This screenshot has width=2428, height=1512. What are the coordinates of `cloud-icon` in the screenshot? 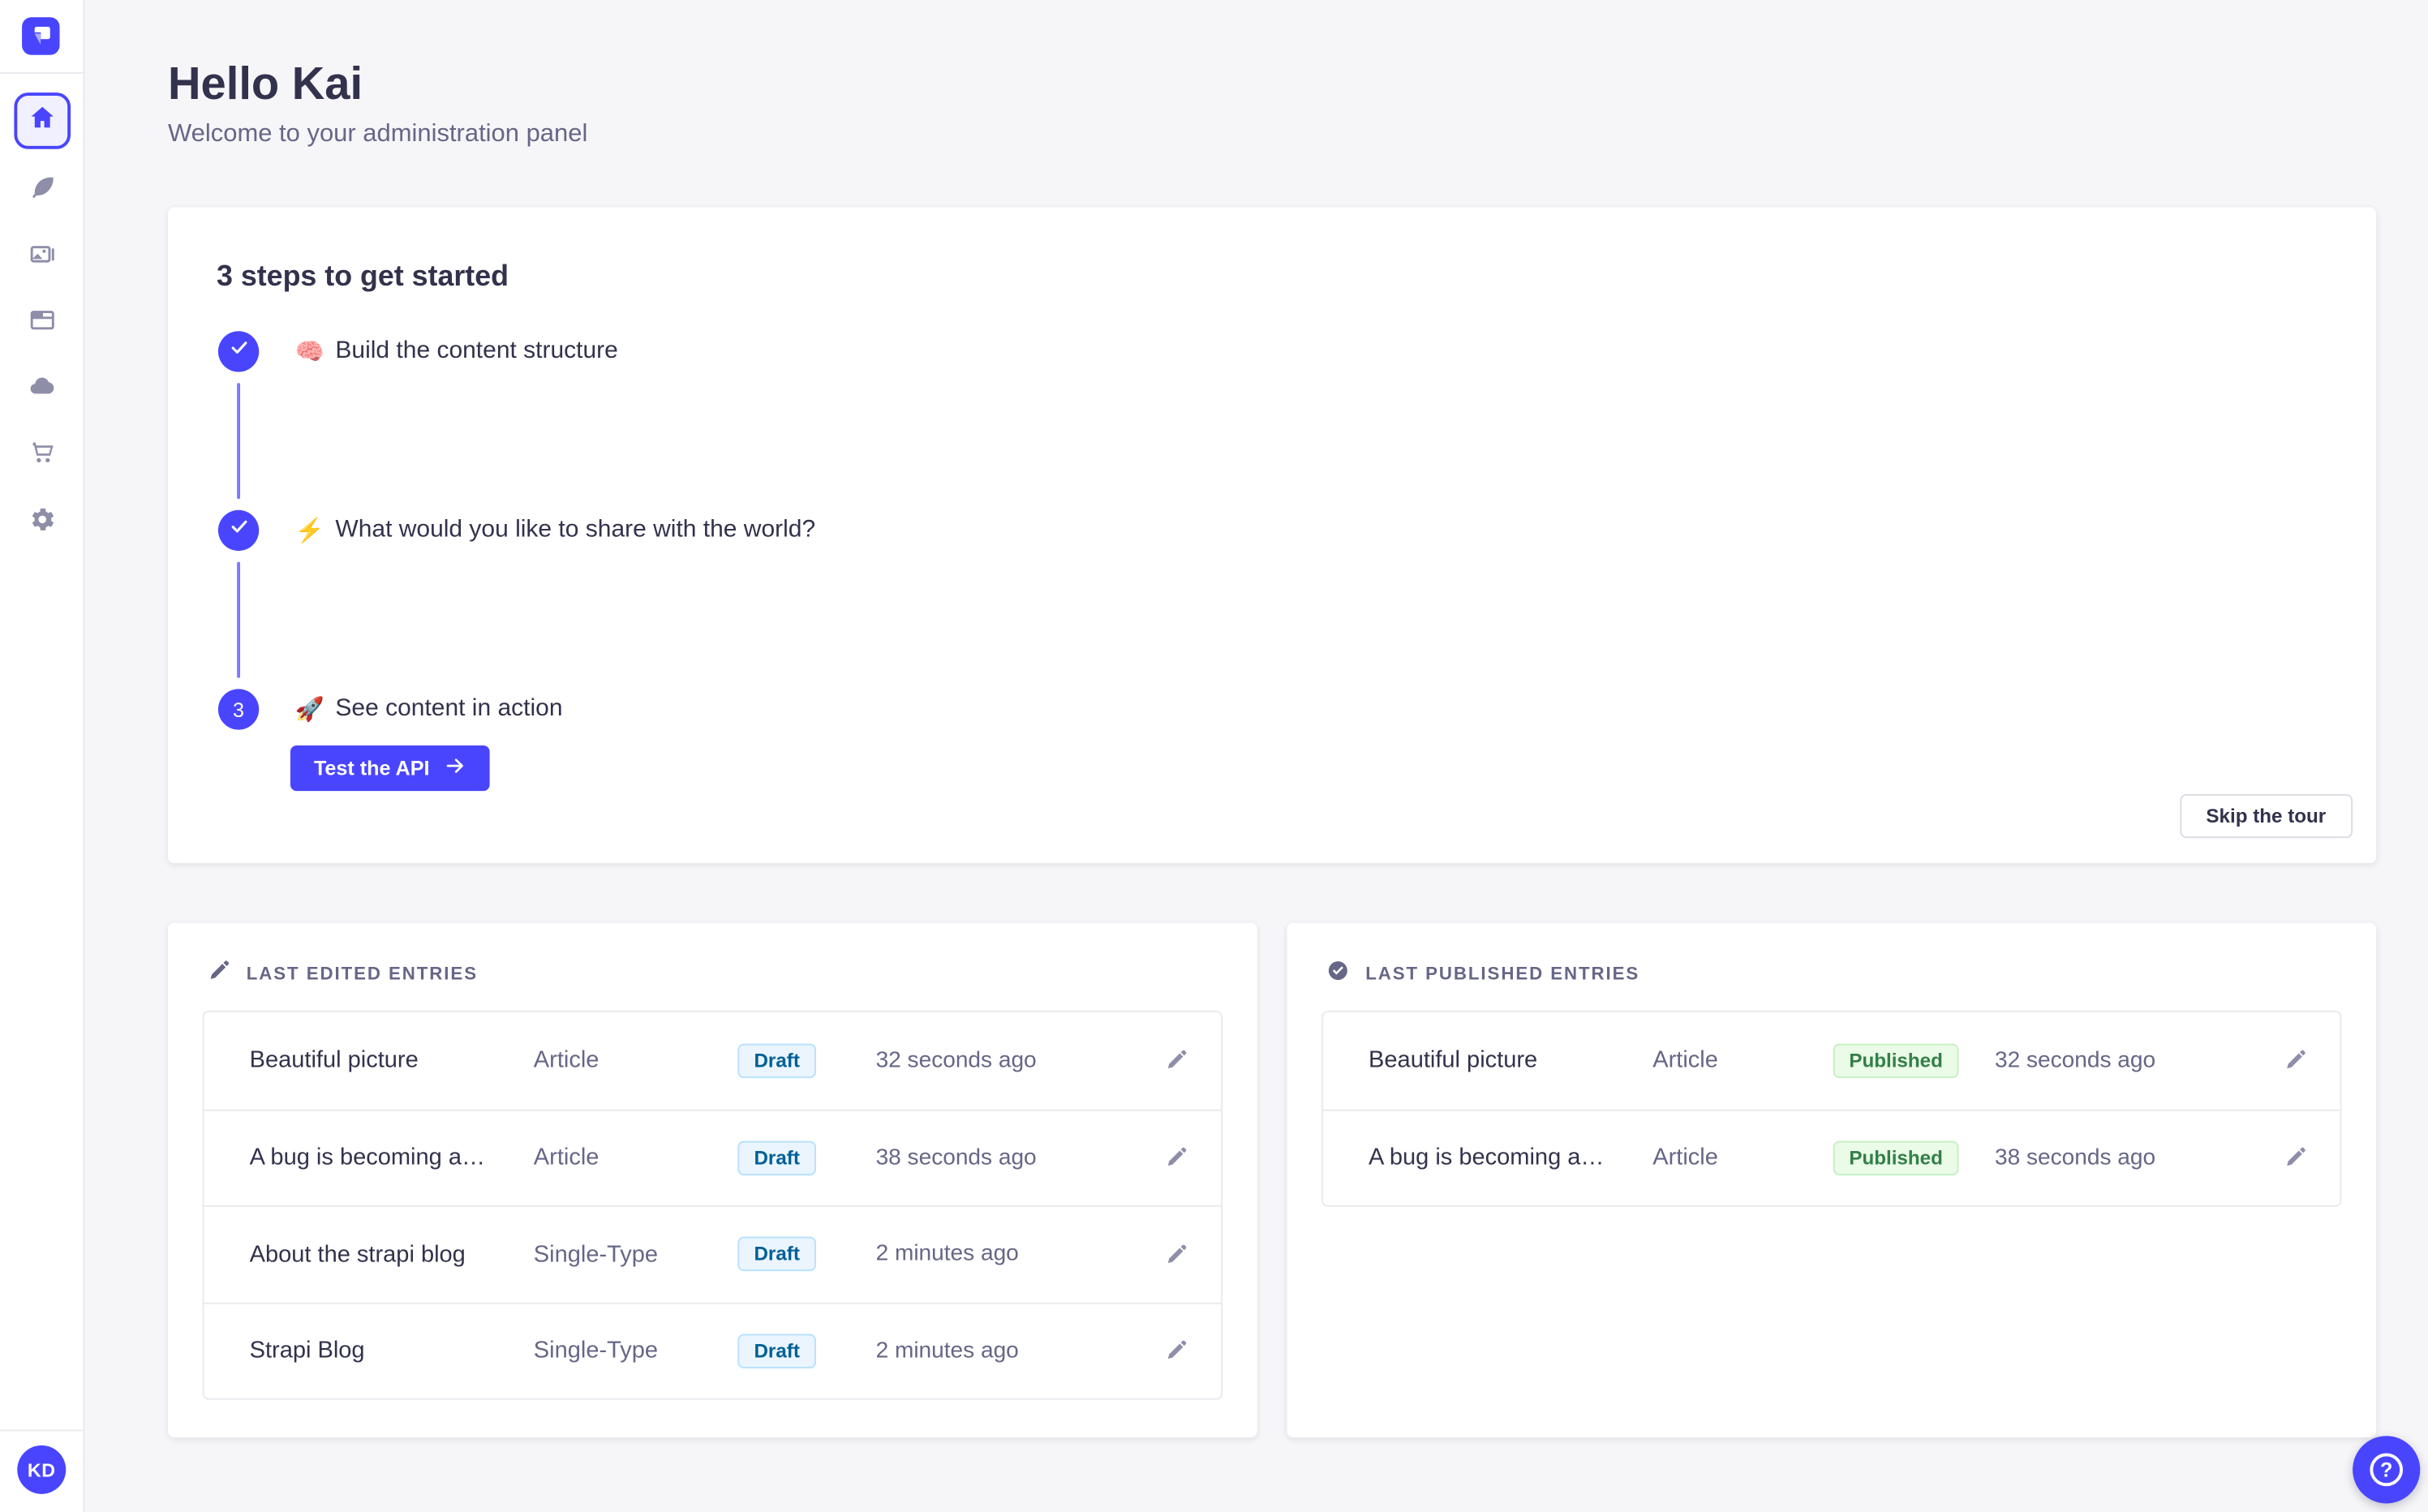 It's located at (42, 386).